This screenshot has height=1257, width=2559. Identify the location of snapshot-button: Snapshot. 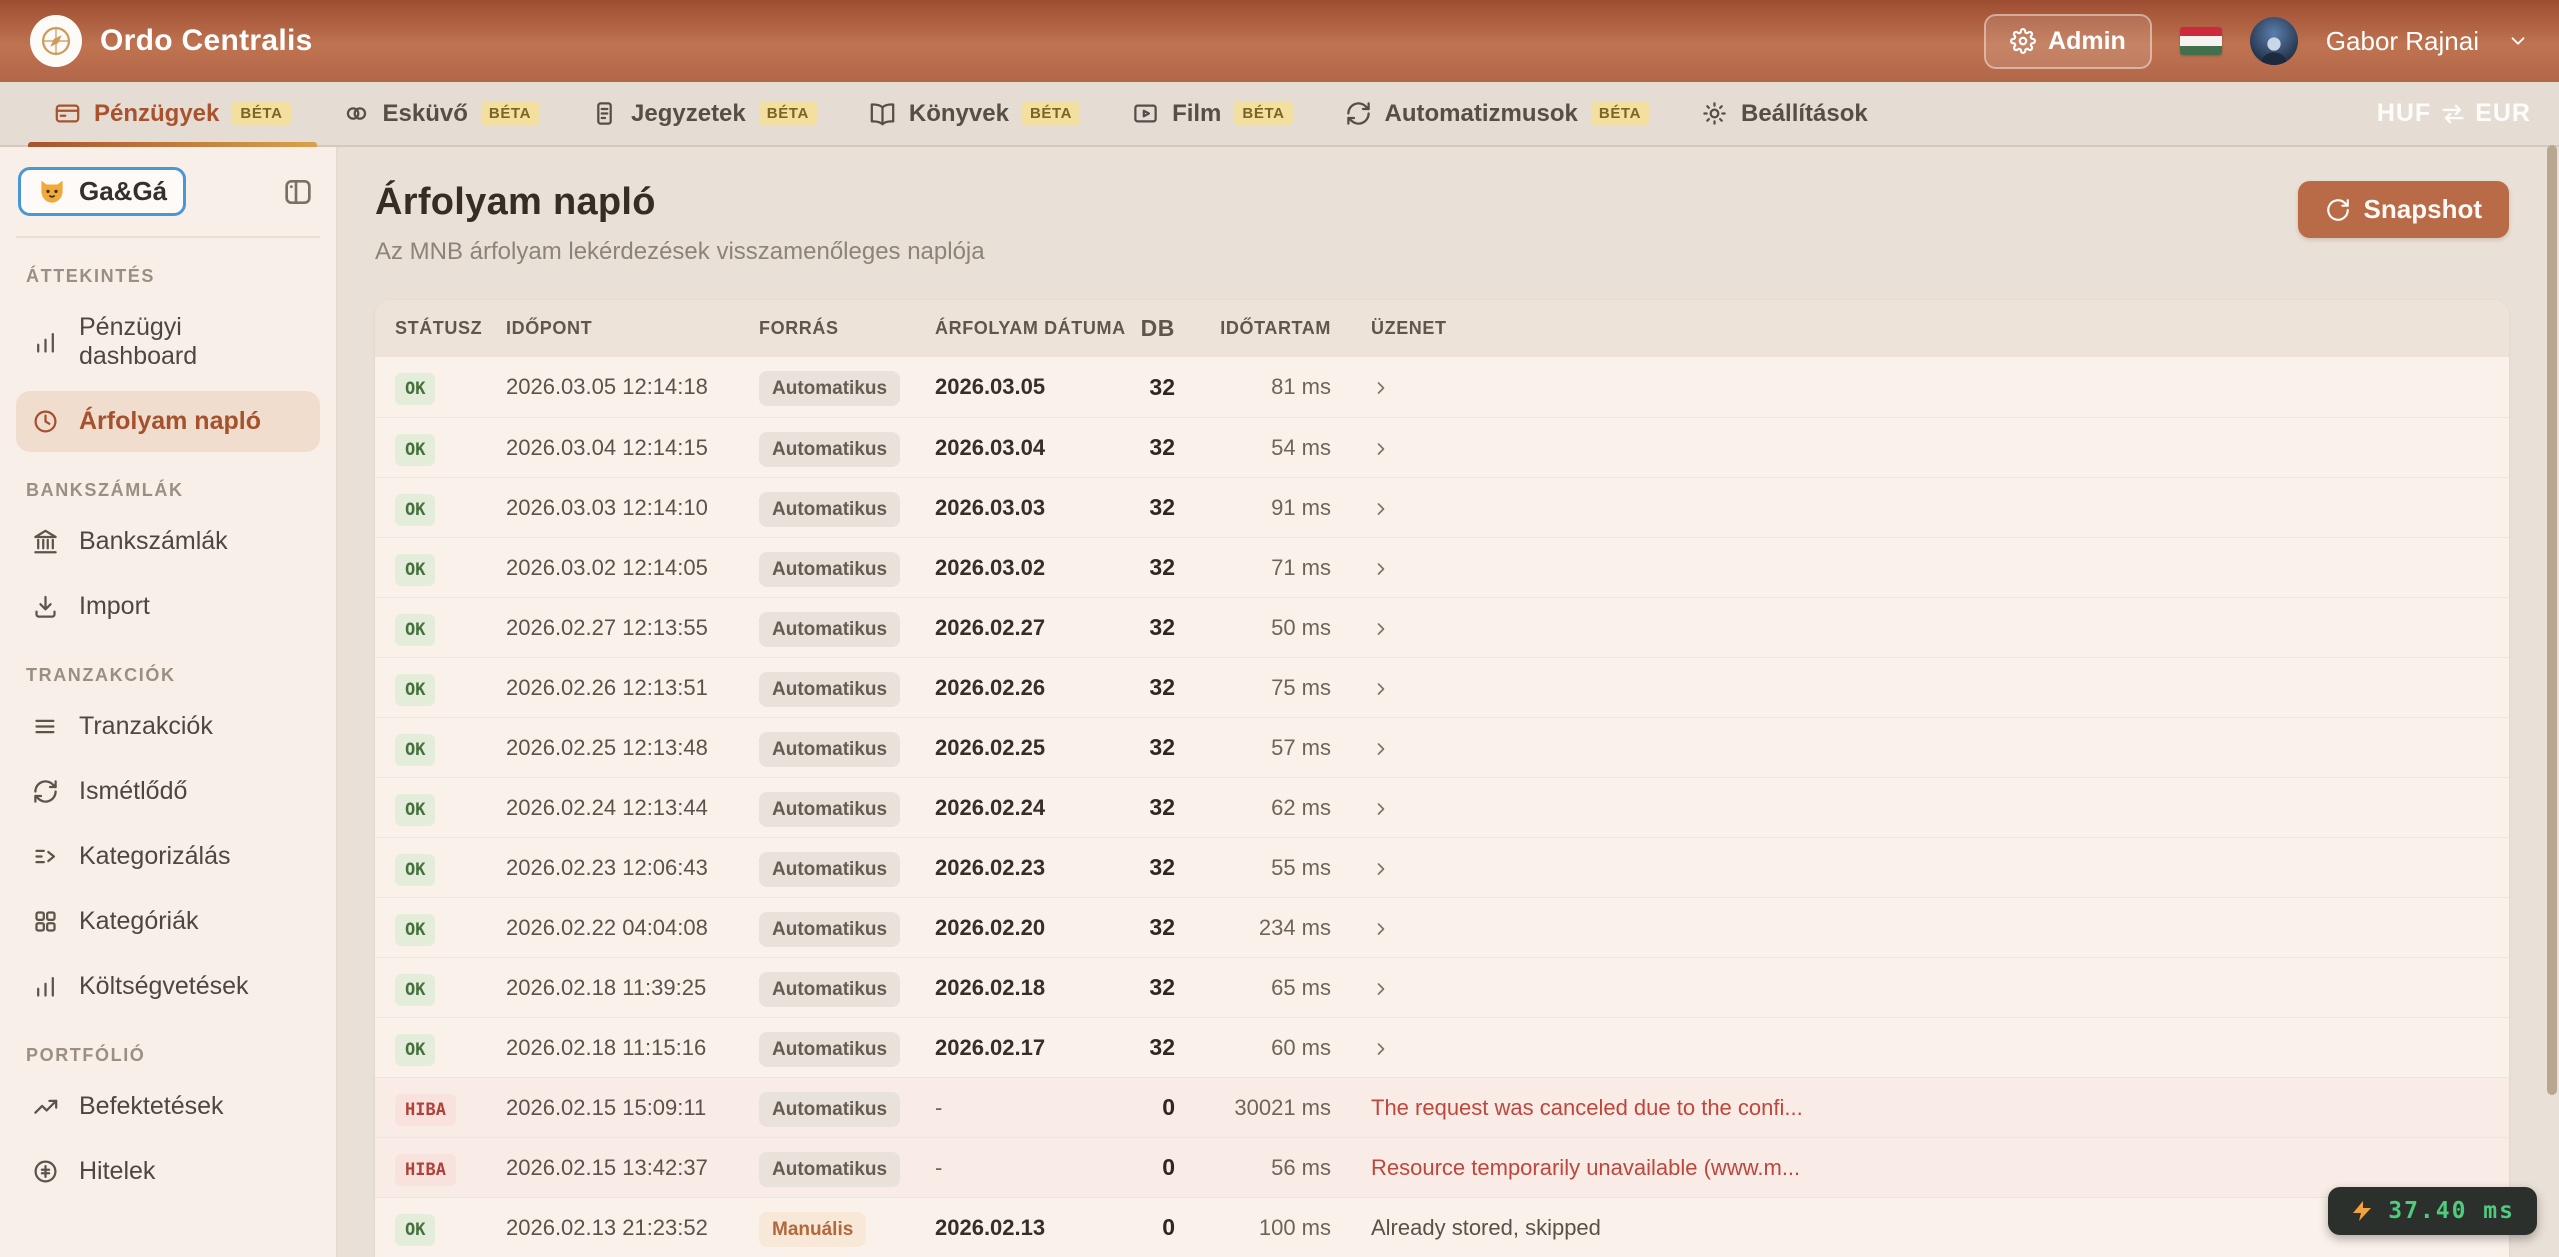
(2403, 209).